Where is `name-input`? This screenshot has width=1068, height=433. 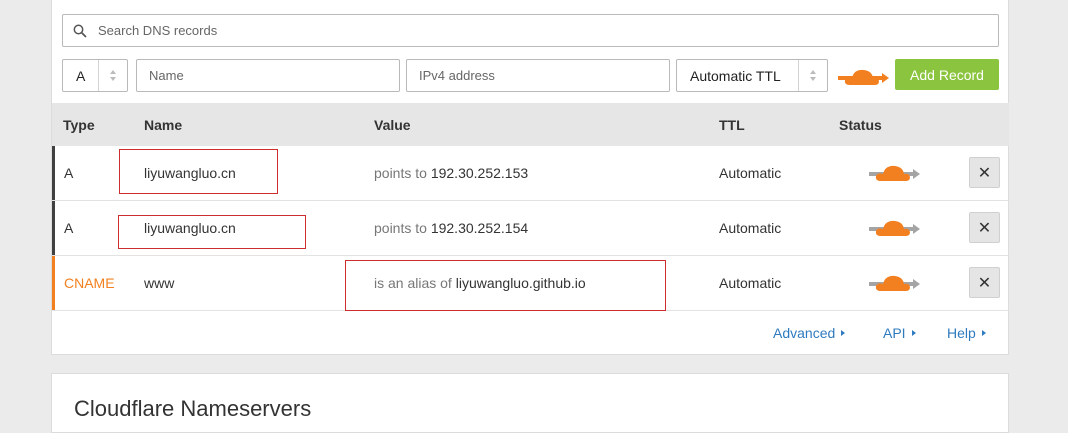 name-input is located at coordinates (268, 75).